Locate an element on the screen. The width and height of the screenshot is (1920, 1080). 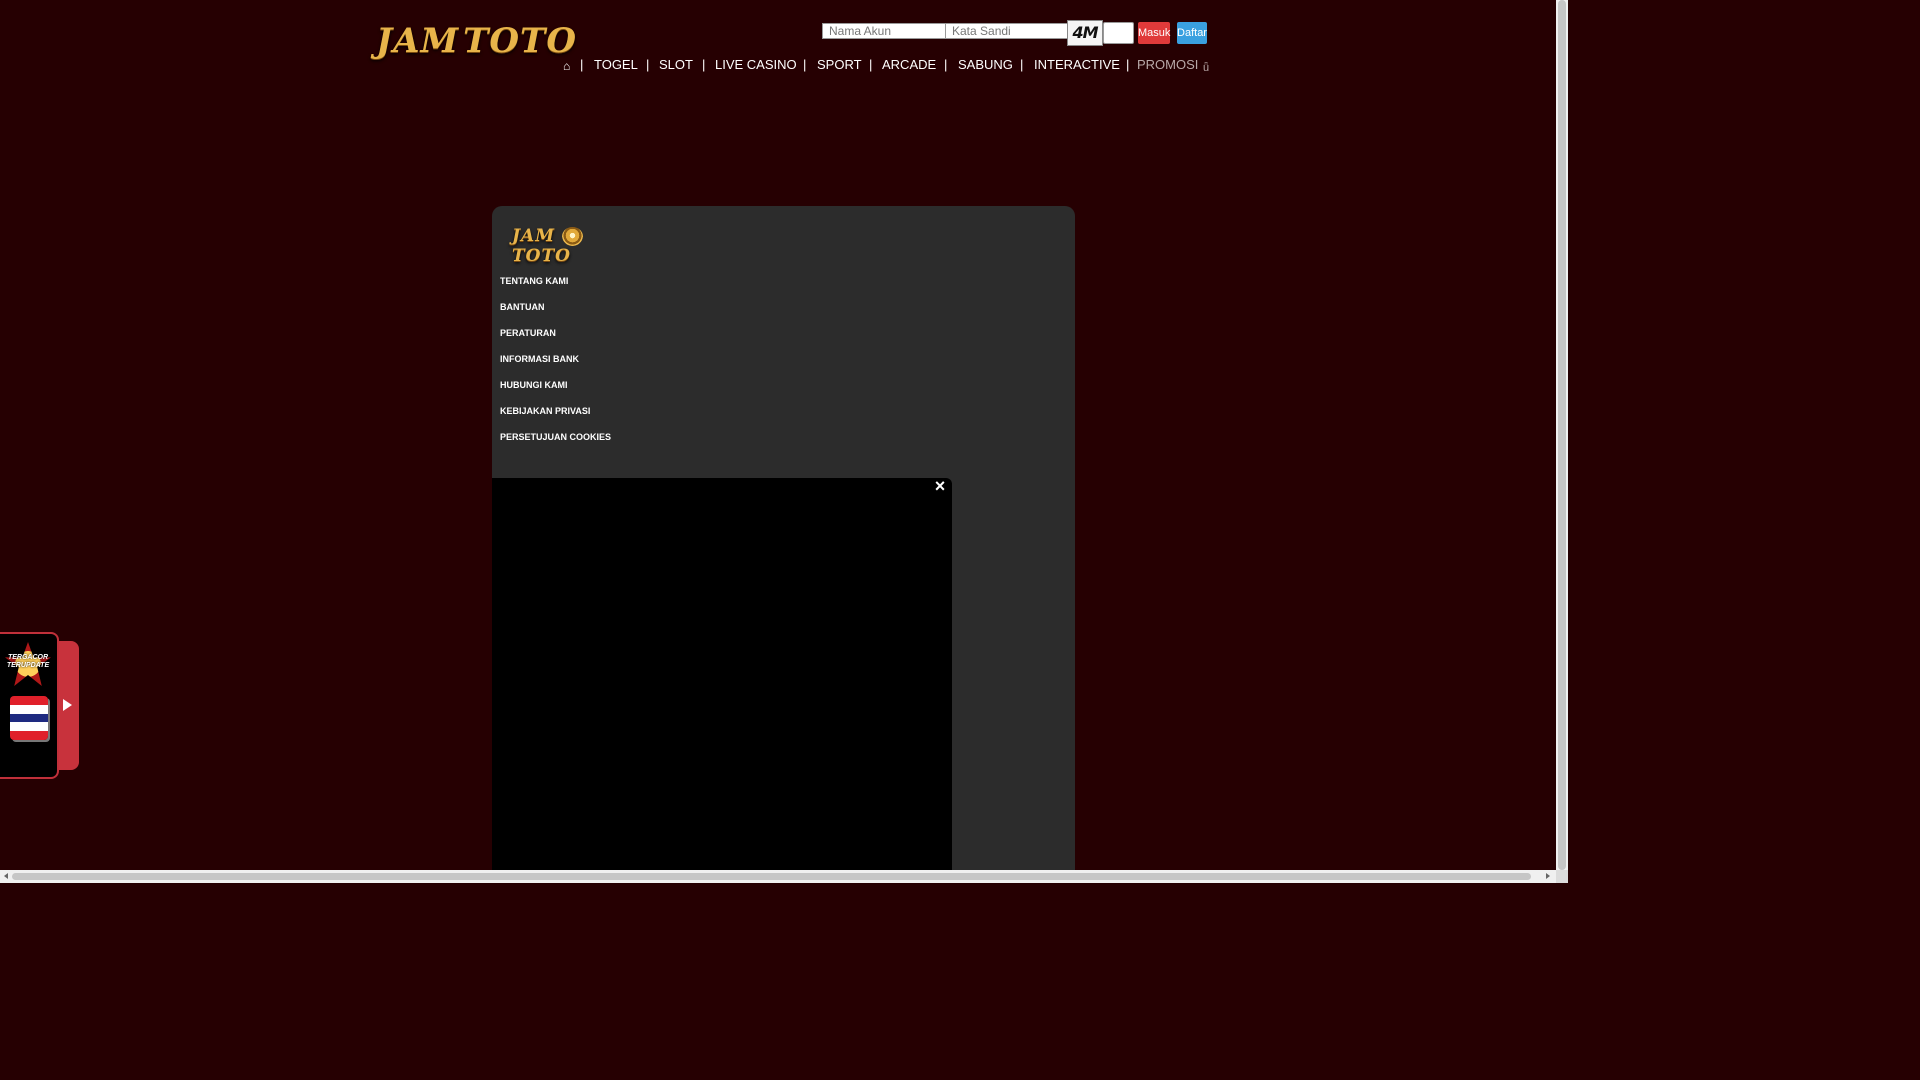
login-button: Masuk is located at coordinates (1154, 33).